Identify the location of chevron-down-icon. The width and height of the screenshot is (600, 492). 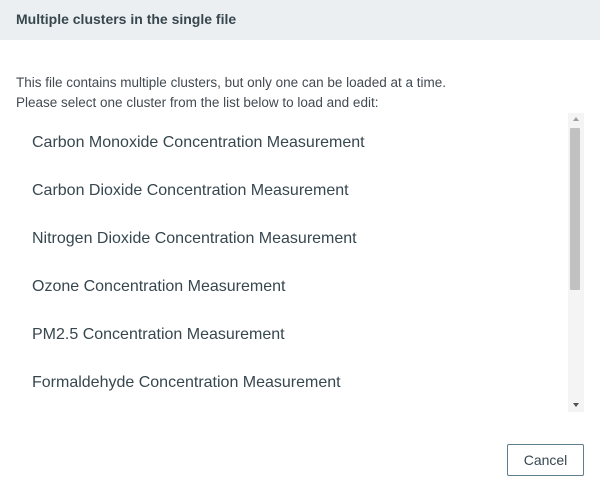
(576, 405).